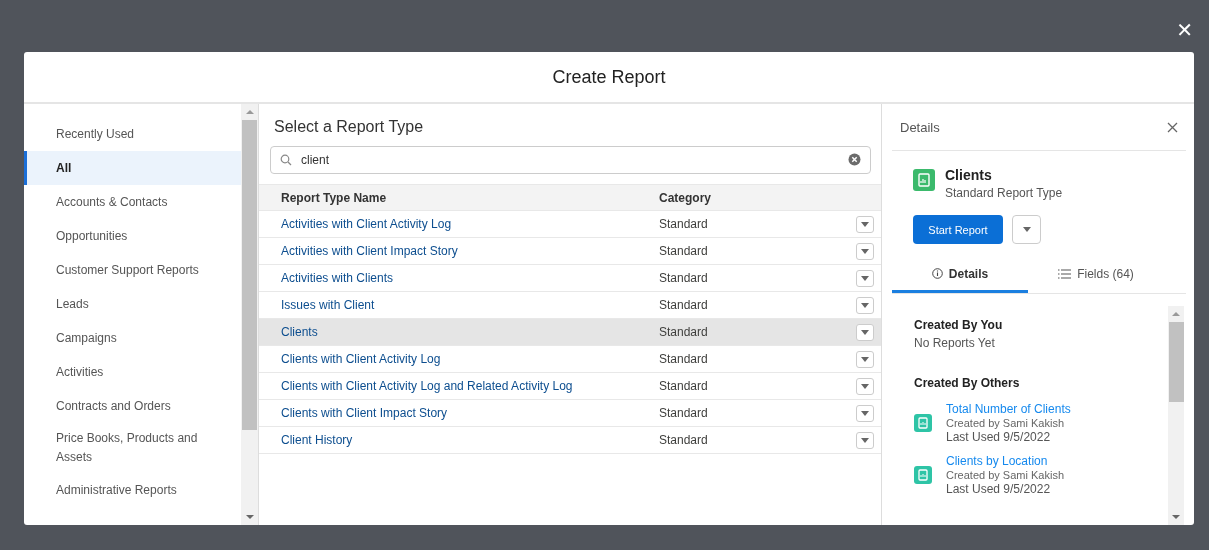 This screenshot has height=550, width=1209. Describe the element at coordinates (1172, 127) in the screenshot. I see `close-icon` at that location.